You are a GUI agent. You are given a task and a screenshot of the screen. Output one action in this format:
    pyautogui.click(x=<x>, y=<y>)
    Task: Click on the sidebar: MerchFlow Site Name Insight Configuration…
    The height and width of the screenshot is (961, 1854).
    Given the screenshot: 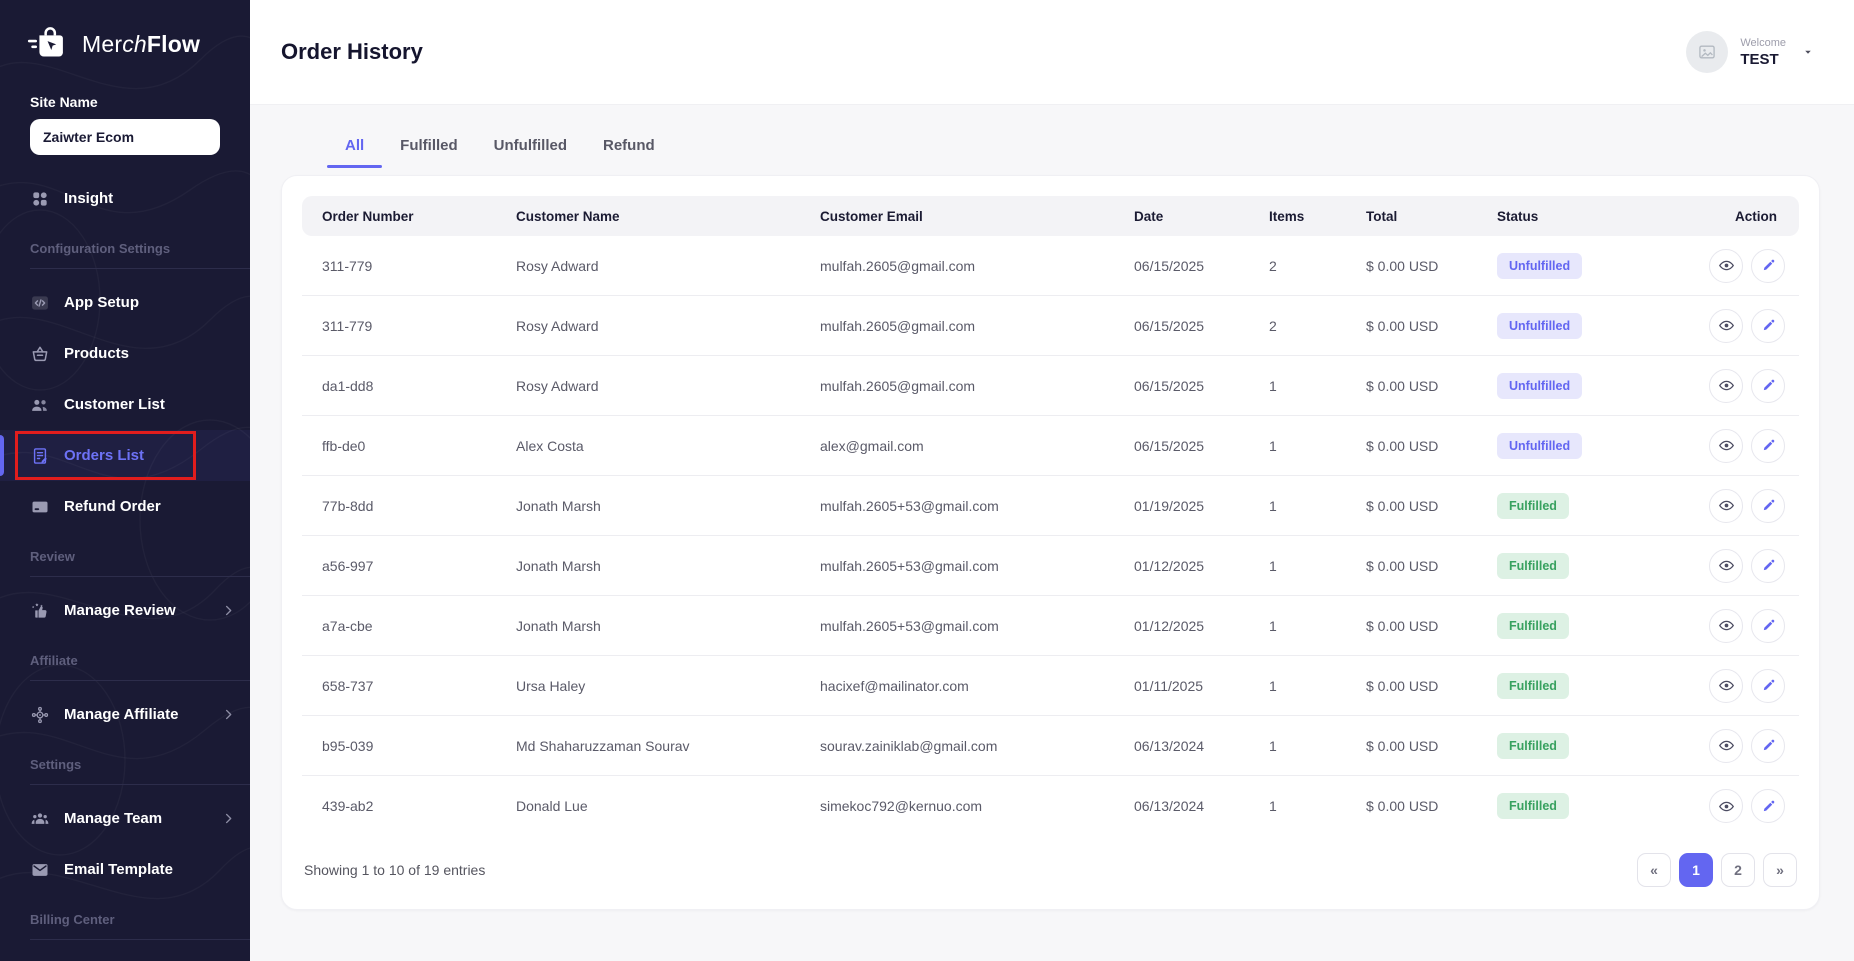 What is the action you would take?
    pyautogui.click(x=125, y=480)
    